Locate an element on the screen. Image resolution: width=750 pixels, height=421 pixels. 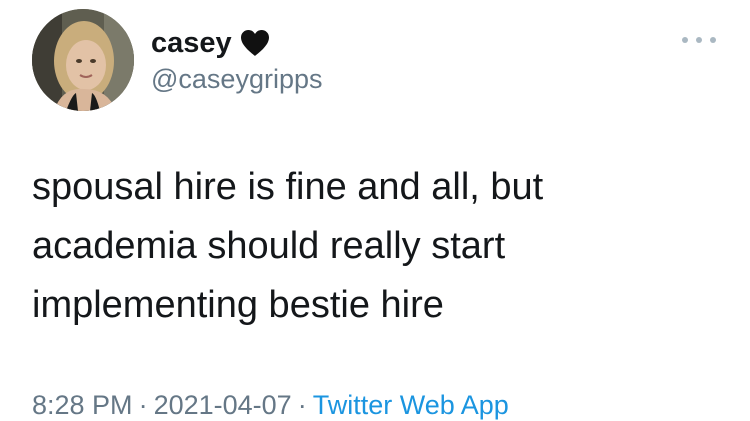
tweet-date: 2021-04-07 is located at coordinates (223, 405).